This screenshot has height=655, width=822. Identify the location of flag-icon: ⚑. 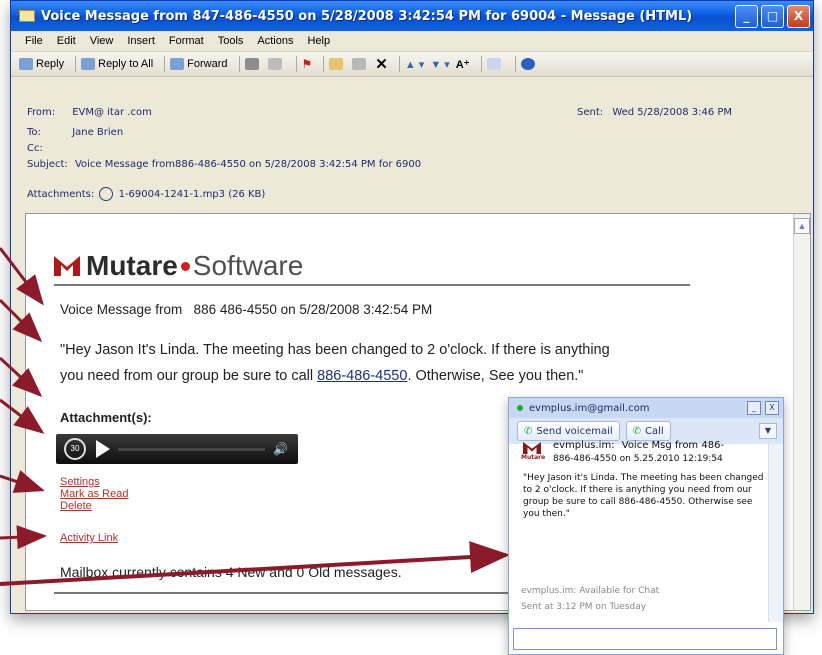
(307, 64).